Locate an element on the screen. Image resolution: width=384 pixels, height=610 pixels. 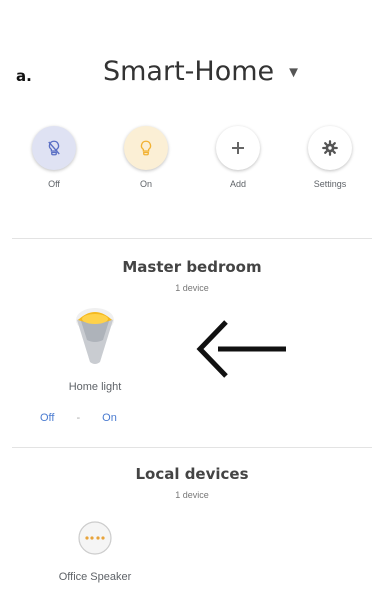
bulb-on-icon is located at coordinates (146, 148).